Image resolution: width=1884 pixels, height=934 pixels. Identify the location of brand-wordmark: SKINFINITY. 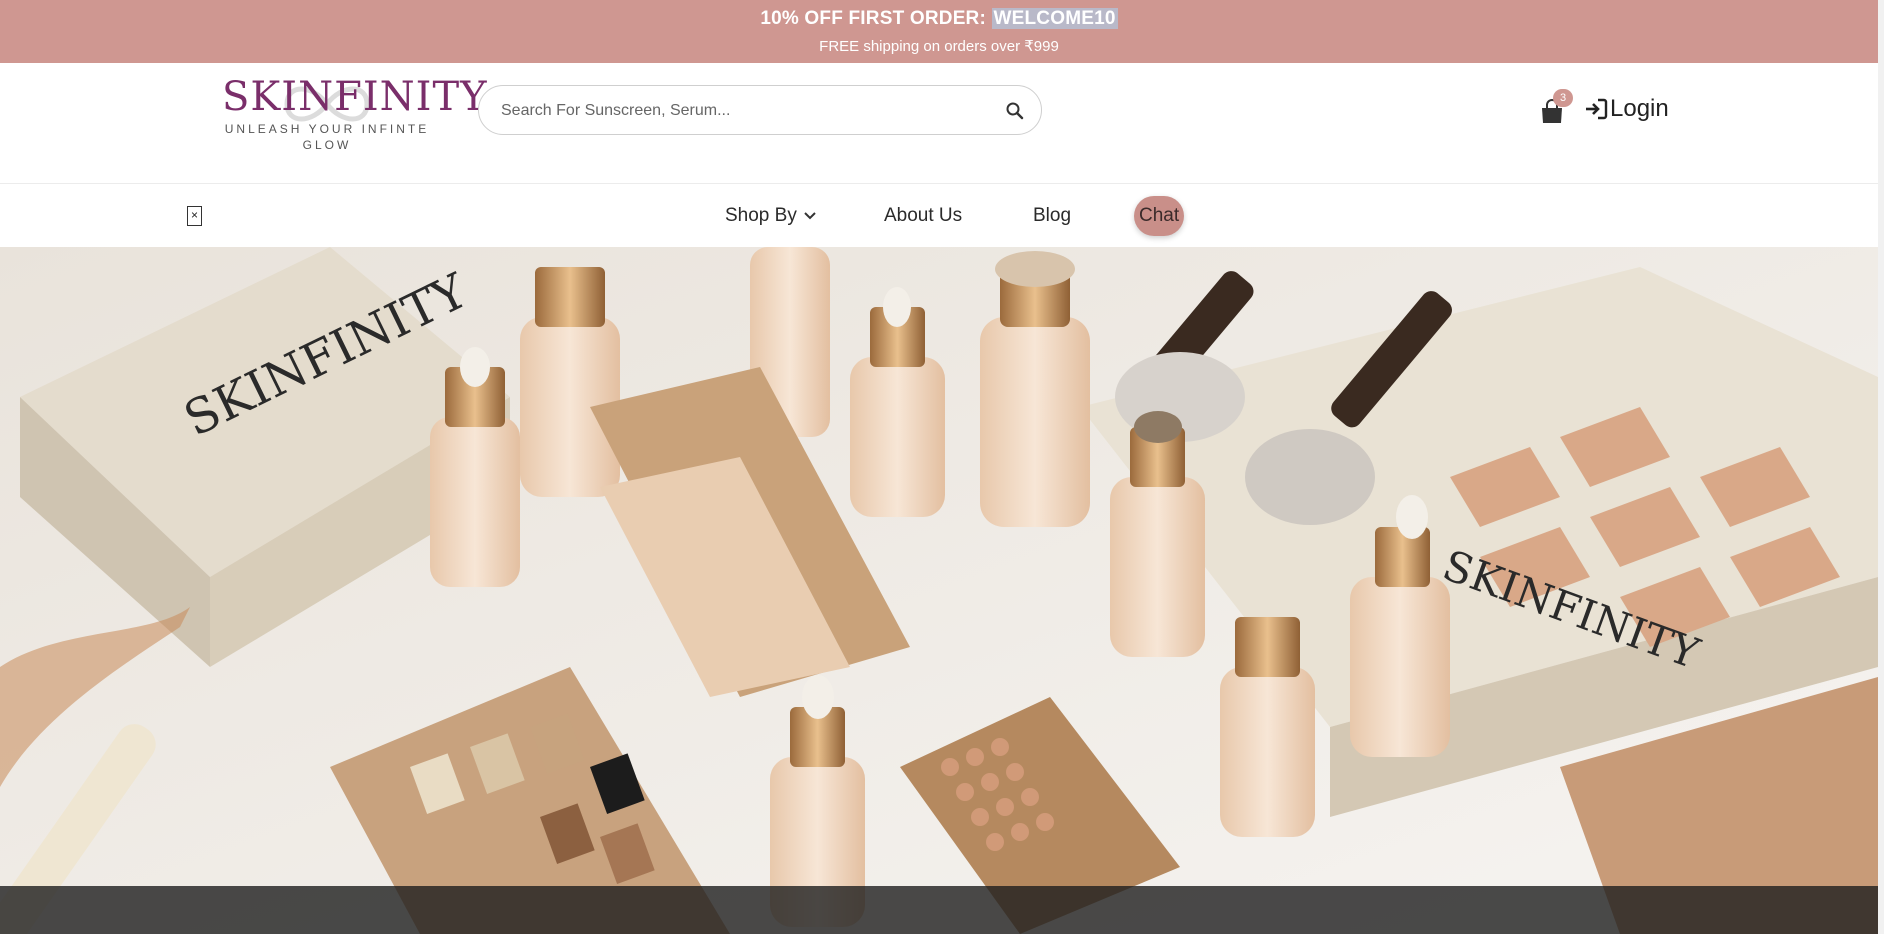
(355, 97).